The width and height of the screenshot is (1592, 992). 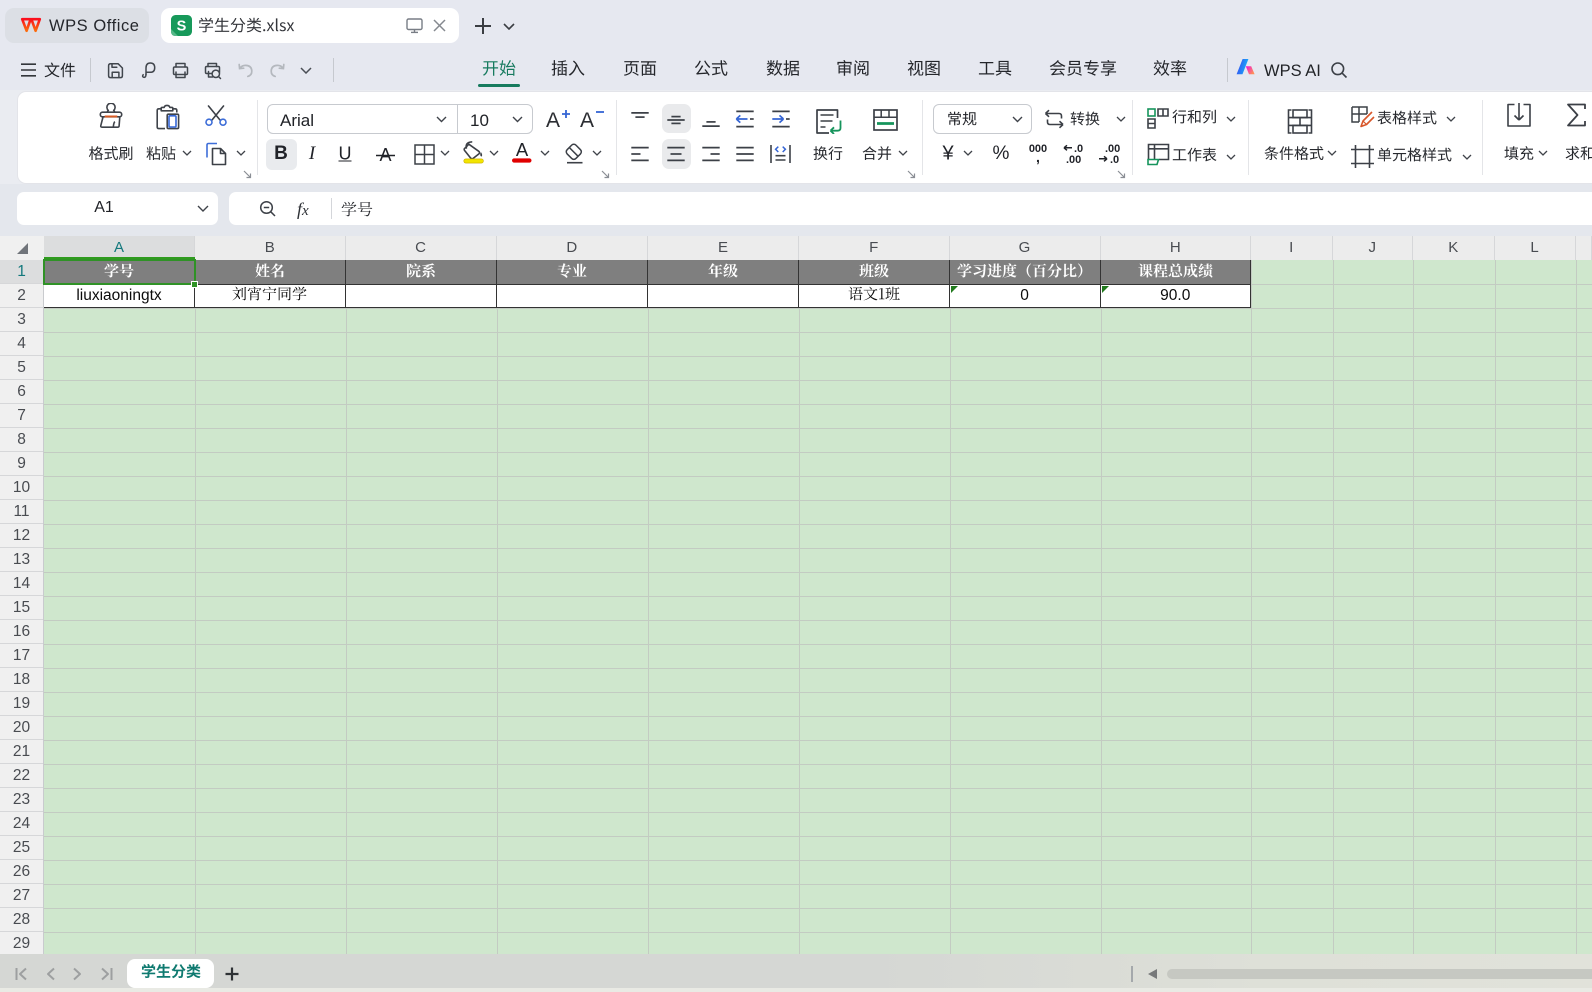 What do you see at coordinates (1073, 160) in the screenshot?
I see `svg-text: .00` at bounding box center [1073, 160].